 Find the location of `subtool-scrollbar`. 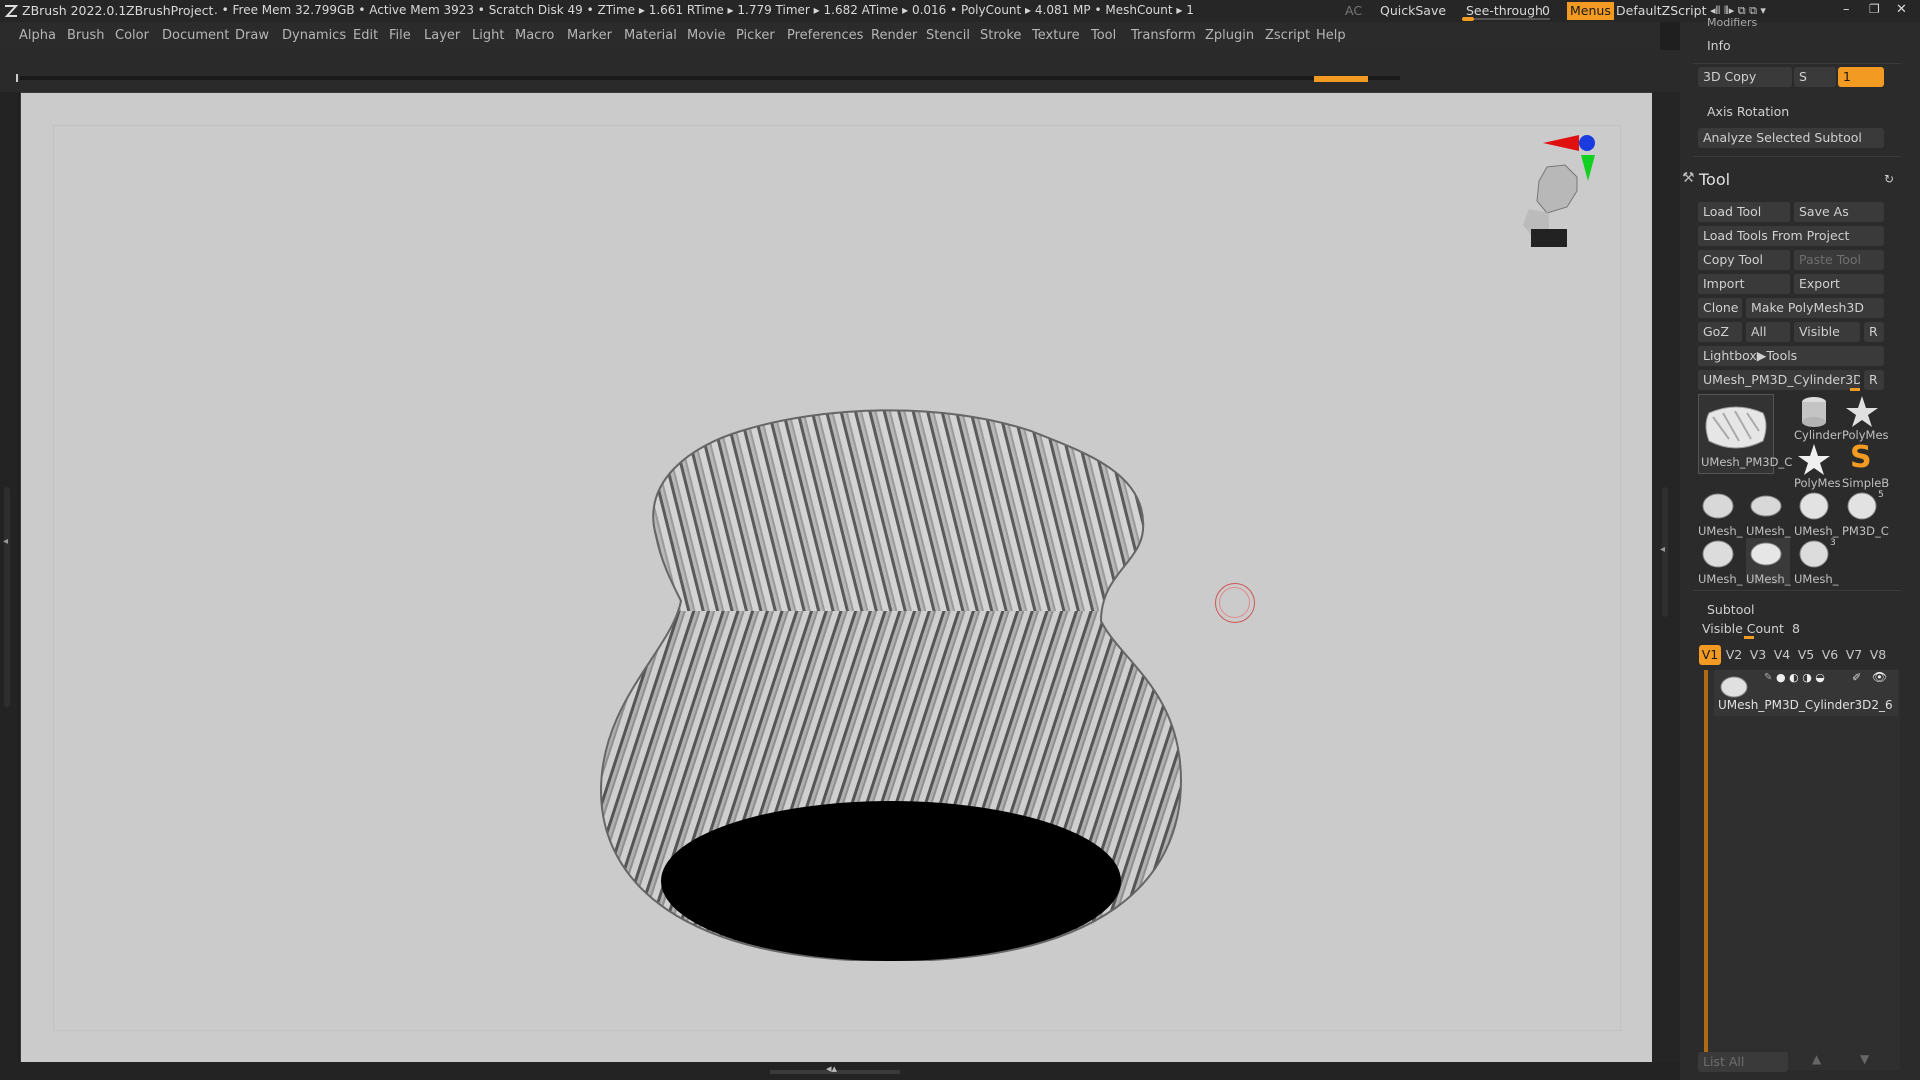

subtool-scrollbar is located at coordinates (1706, 869).